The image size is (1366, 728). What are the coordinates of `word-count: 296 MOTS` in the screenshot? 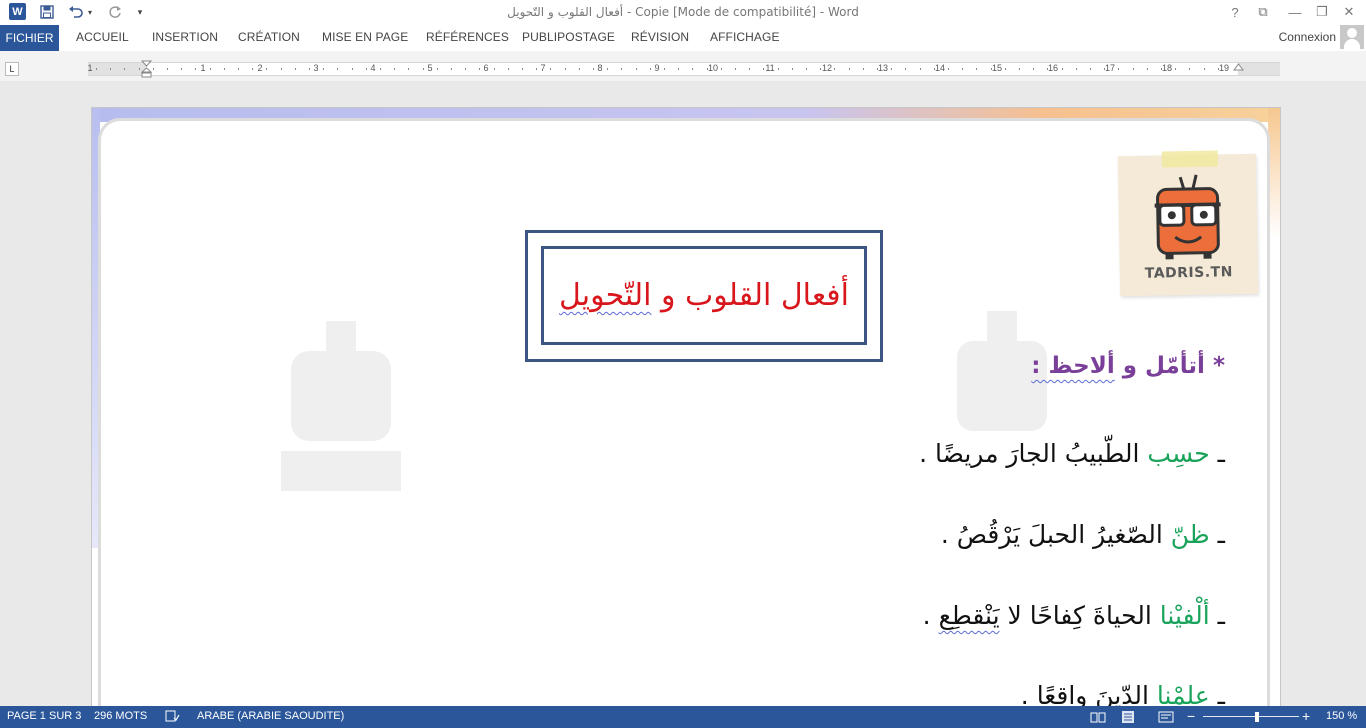 It's located at (120, 716).